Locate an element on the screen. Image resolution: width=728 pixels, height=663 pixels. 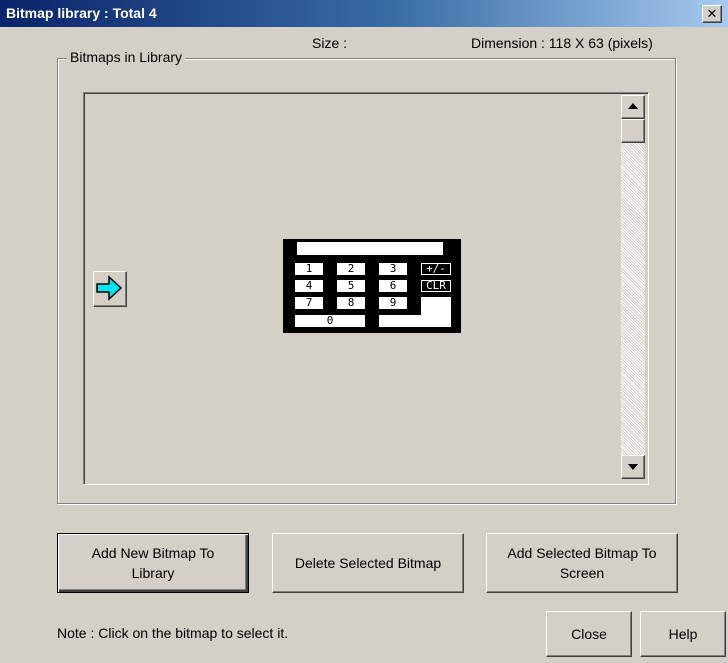
add-new-bitmap-label: Add New Bitmap To Library is located at coordinates (153, 563).